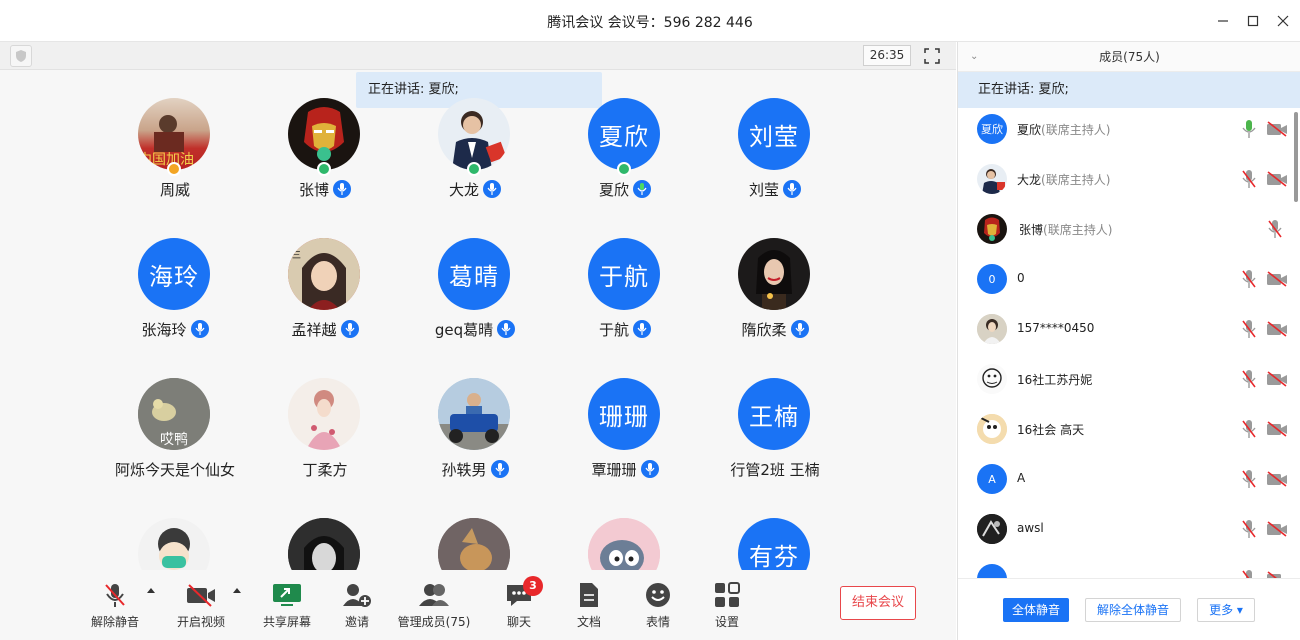 This screenshot has height=640, width=1300. I want to click on security-shield-icon, so click(21, 56).